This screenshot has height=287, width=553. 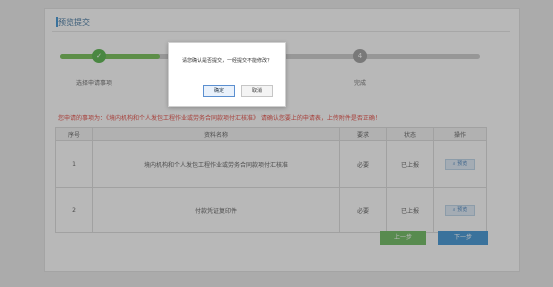 I want to click on dialog-message: 请您确认是否提交，一经提交不能修改？, so click(x=226, y=61).